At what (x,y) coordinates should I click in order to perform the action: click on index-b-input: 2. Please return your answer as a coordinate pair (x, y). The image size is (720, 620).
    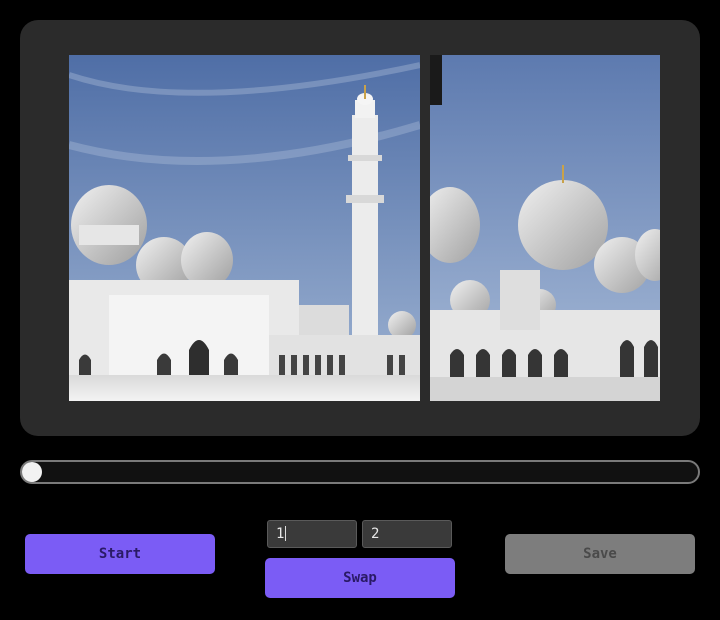
    Looking at the image, I should click on (407, 534).